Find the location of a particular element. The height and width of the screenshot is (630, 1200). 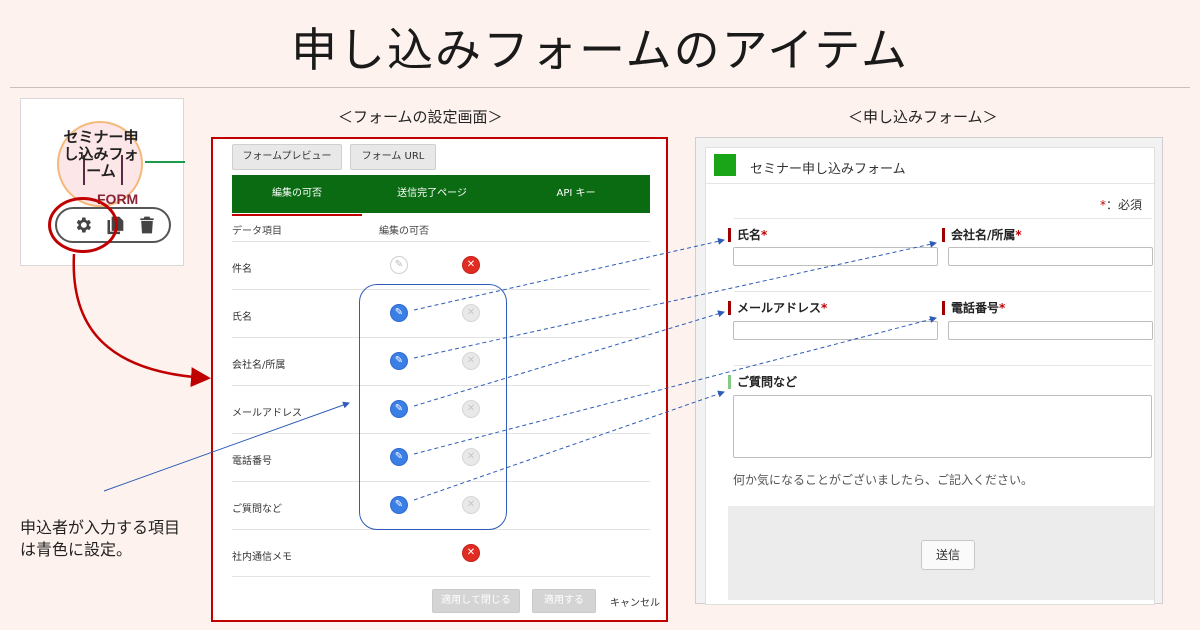

settings-arrow is located at coordinates (141, 320).